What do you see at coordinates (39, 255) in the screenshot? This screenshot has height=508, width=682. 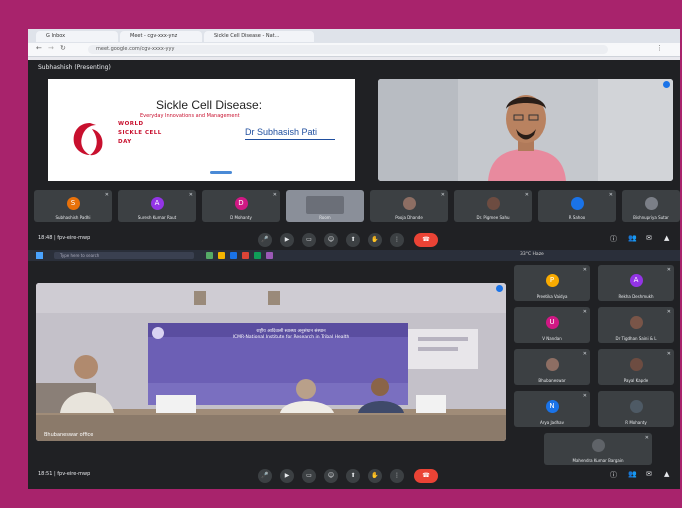 I see `windows-start-icon` at bounding box center [39, 255].